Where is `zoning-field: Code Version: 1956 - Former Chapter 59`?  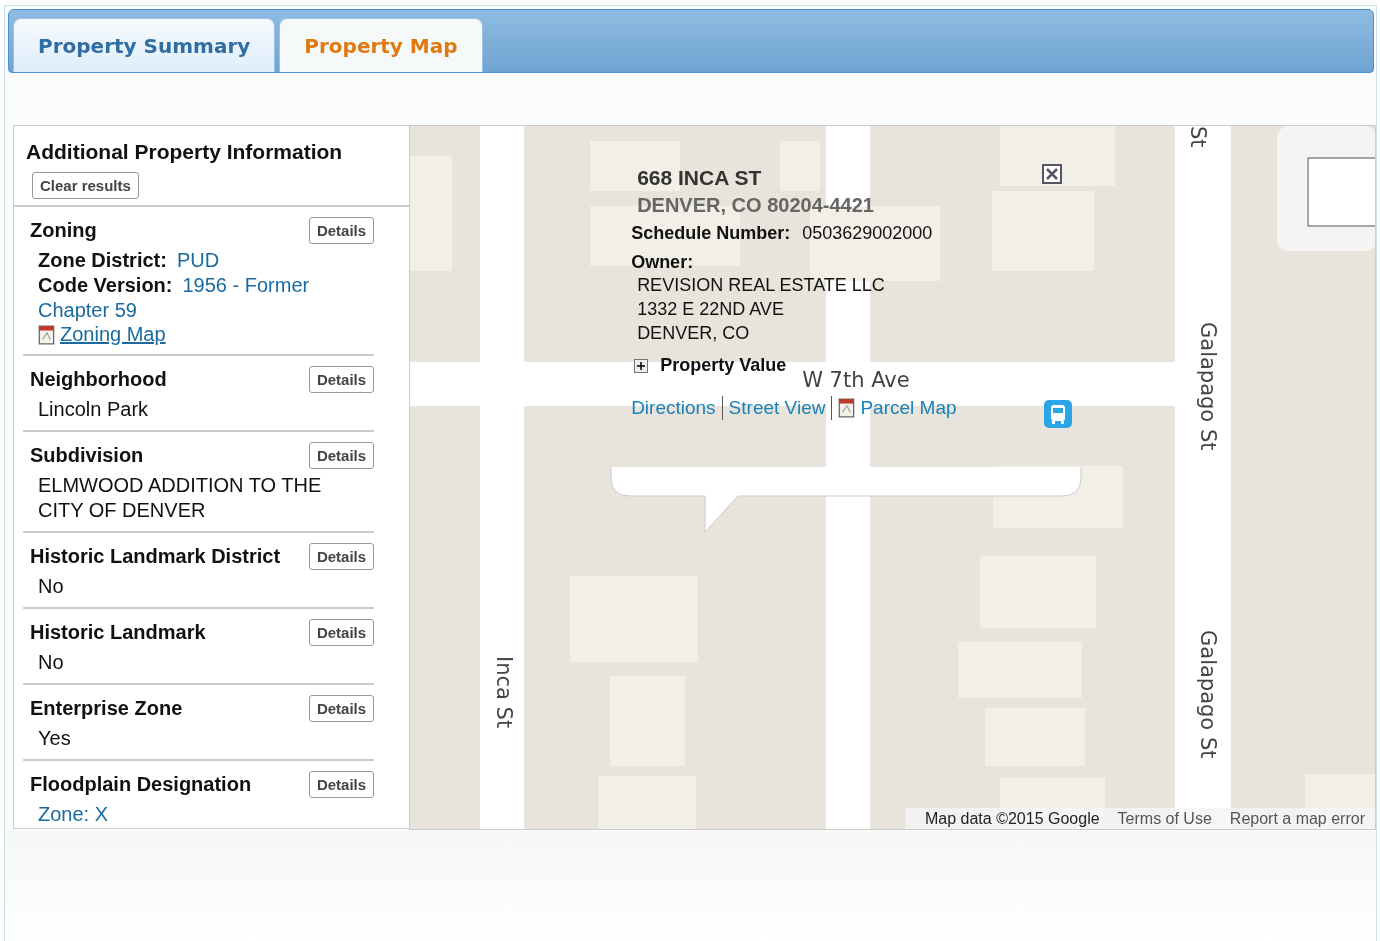
zoning-field: Code Version: 1956 - Former Chapter 59 is located at coordinates (206, 298).